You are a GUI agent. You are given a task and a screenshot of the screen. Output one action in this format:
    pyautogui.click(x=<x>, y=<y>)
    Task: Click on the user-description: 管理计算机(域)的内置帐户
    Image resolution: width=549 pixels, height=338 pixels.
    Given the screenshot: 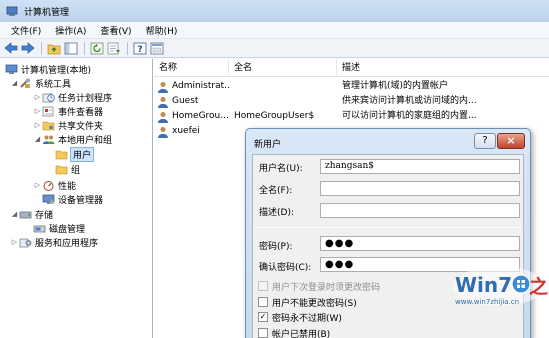 What is the action you would take?
    pyautogui.click(x=395, y=86)
    